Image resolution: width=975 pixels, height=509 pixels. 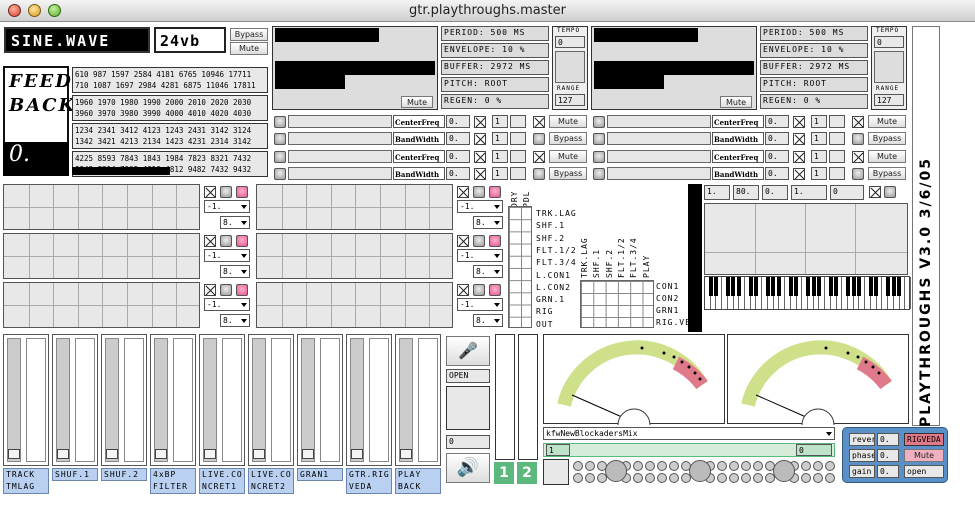 What do you see at coordinates (249, 34) in the screenshot?
I see `bypass-button: Bypass` at bounding box center [249, 34].